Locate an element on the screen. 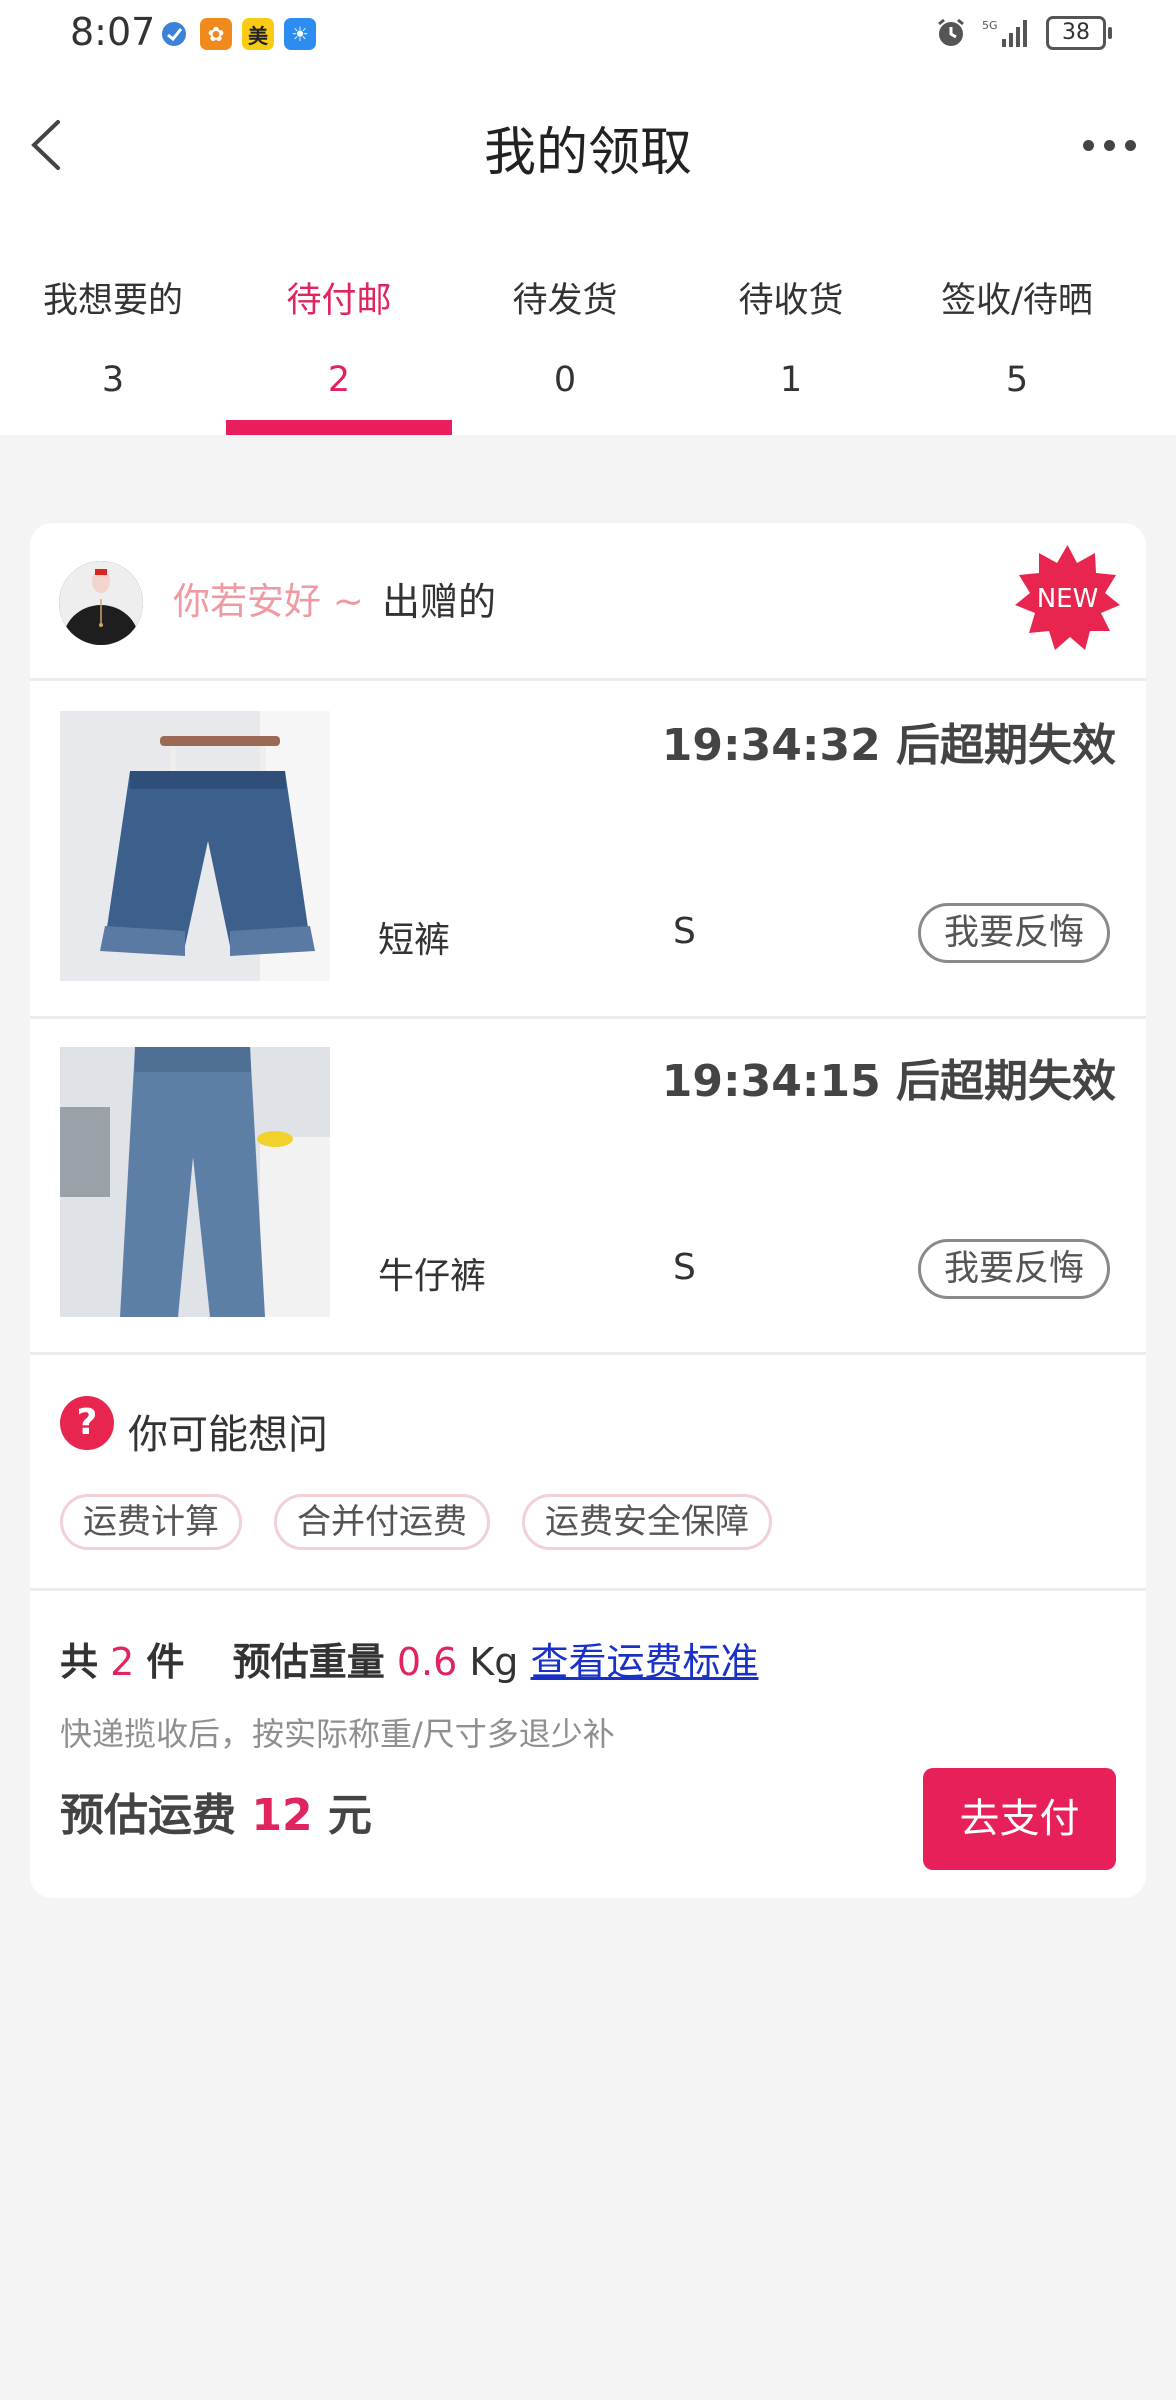 The width and height of the screenshot is (1176, 2400). svg-text: 5G is located at coordinates (990, 25).